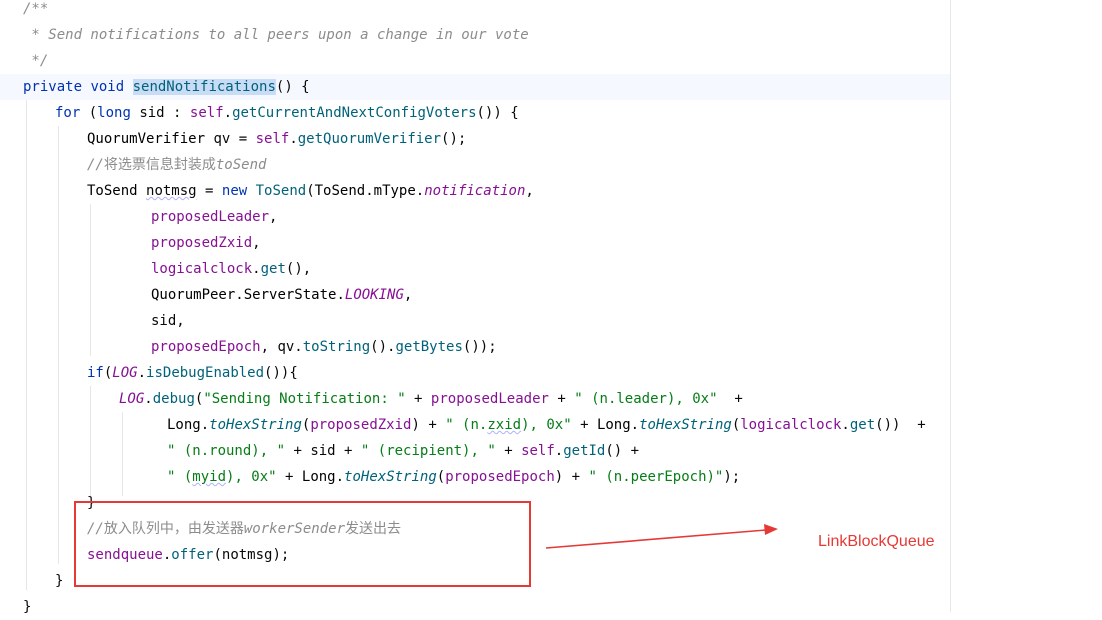 This screenshot has width=1102, height=620. Describe the element at coordinates (661, 536) in the screenshot. I see `annotation-arrow` at that location.